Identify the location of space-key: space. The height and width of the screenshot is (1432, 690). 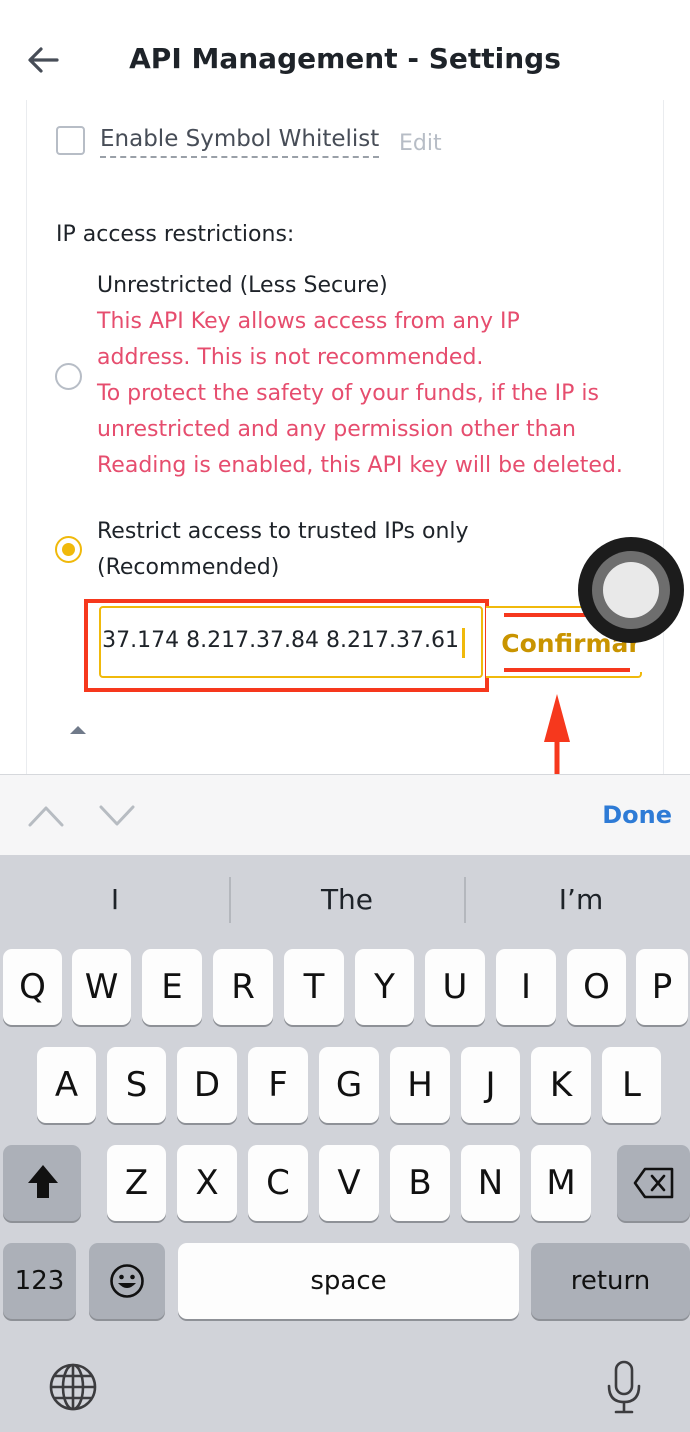
(348, 1281).